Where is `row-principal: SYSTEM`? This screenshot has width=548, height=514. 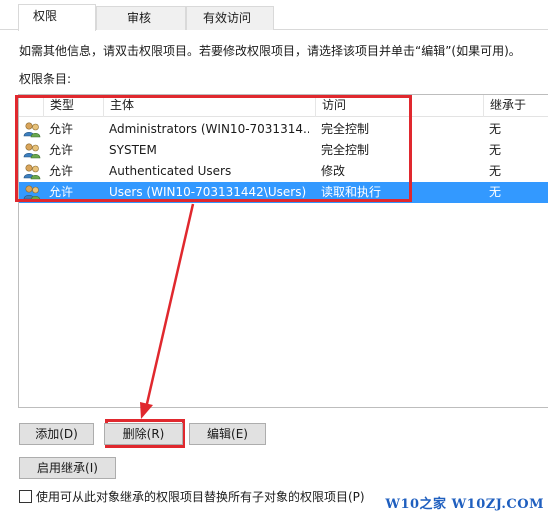
row-principal: SYSTEM is located at coordinates (133, 150).